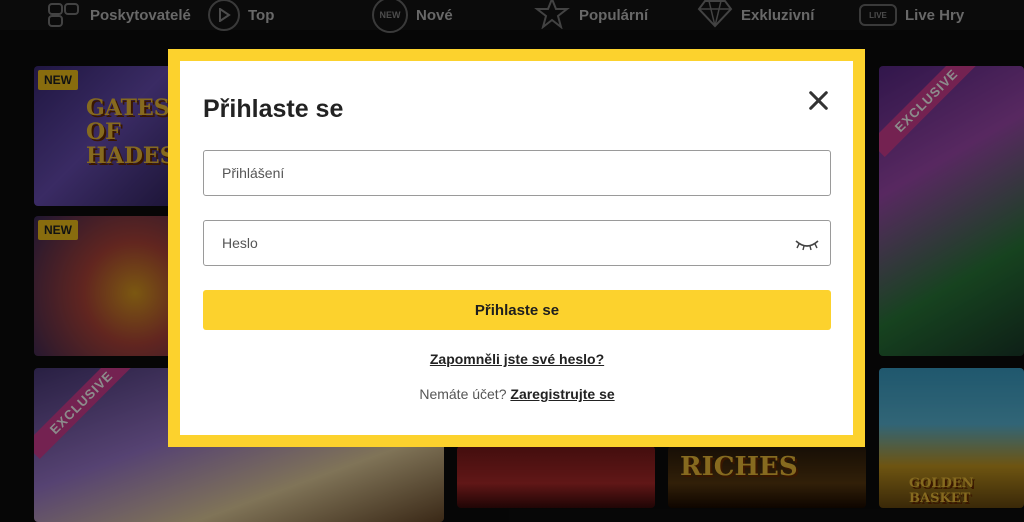  Describe the element at coordinates (562, 394) in the screenshot. I see `register-link: Zaregistrujte se` at that location.